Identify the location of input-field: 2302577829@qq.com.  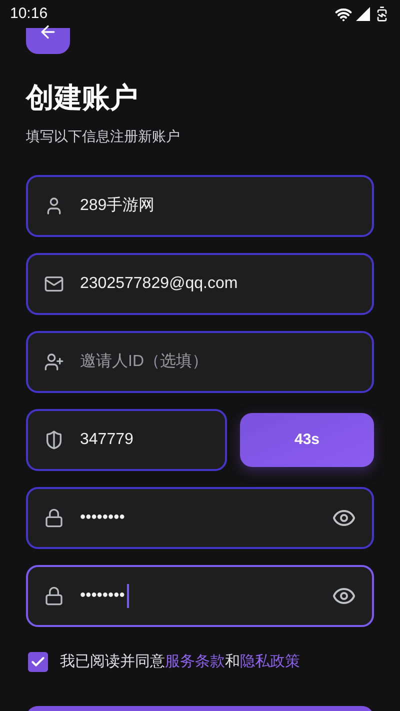
(200, 284).